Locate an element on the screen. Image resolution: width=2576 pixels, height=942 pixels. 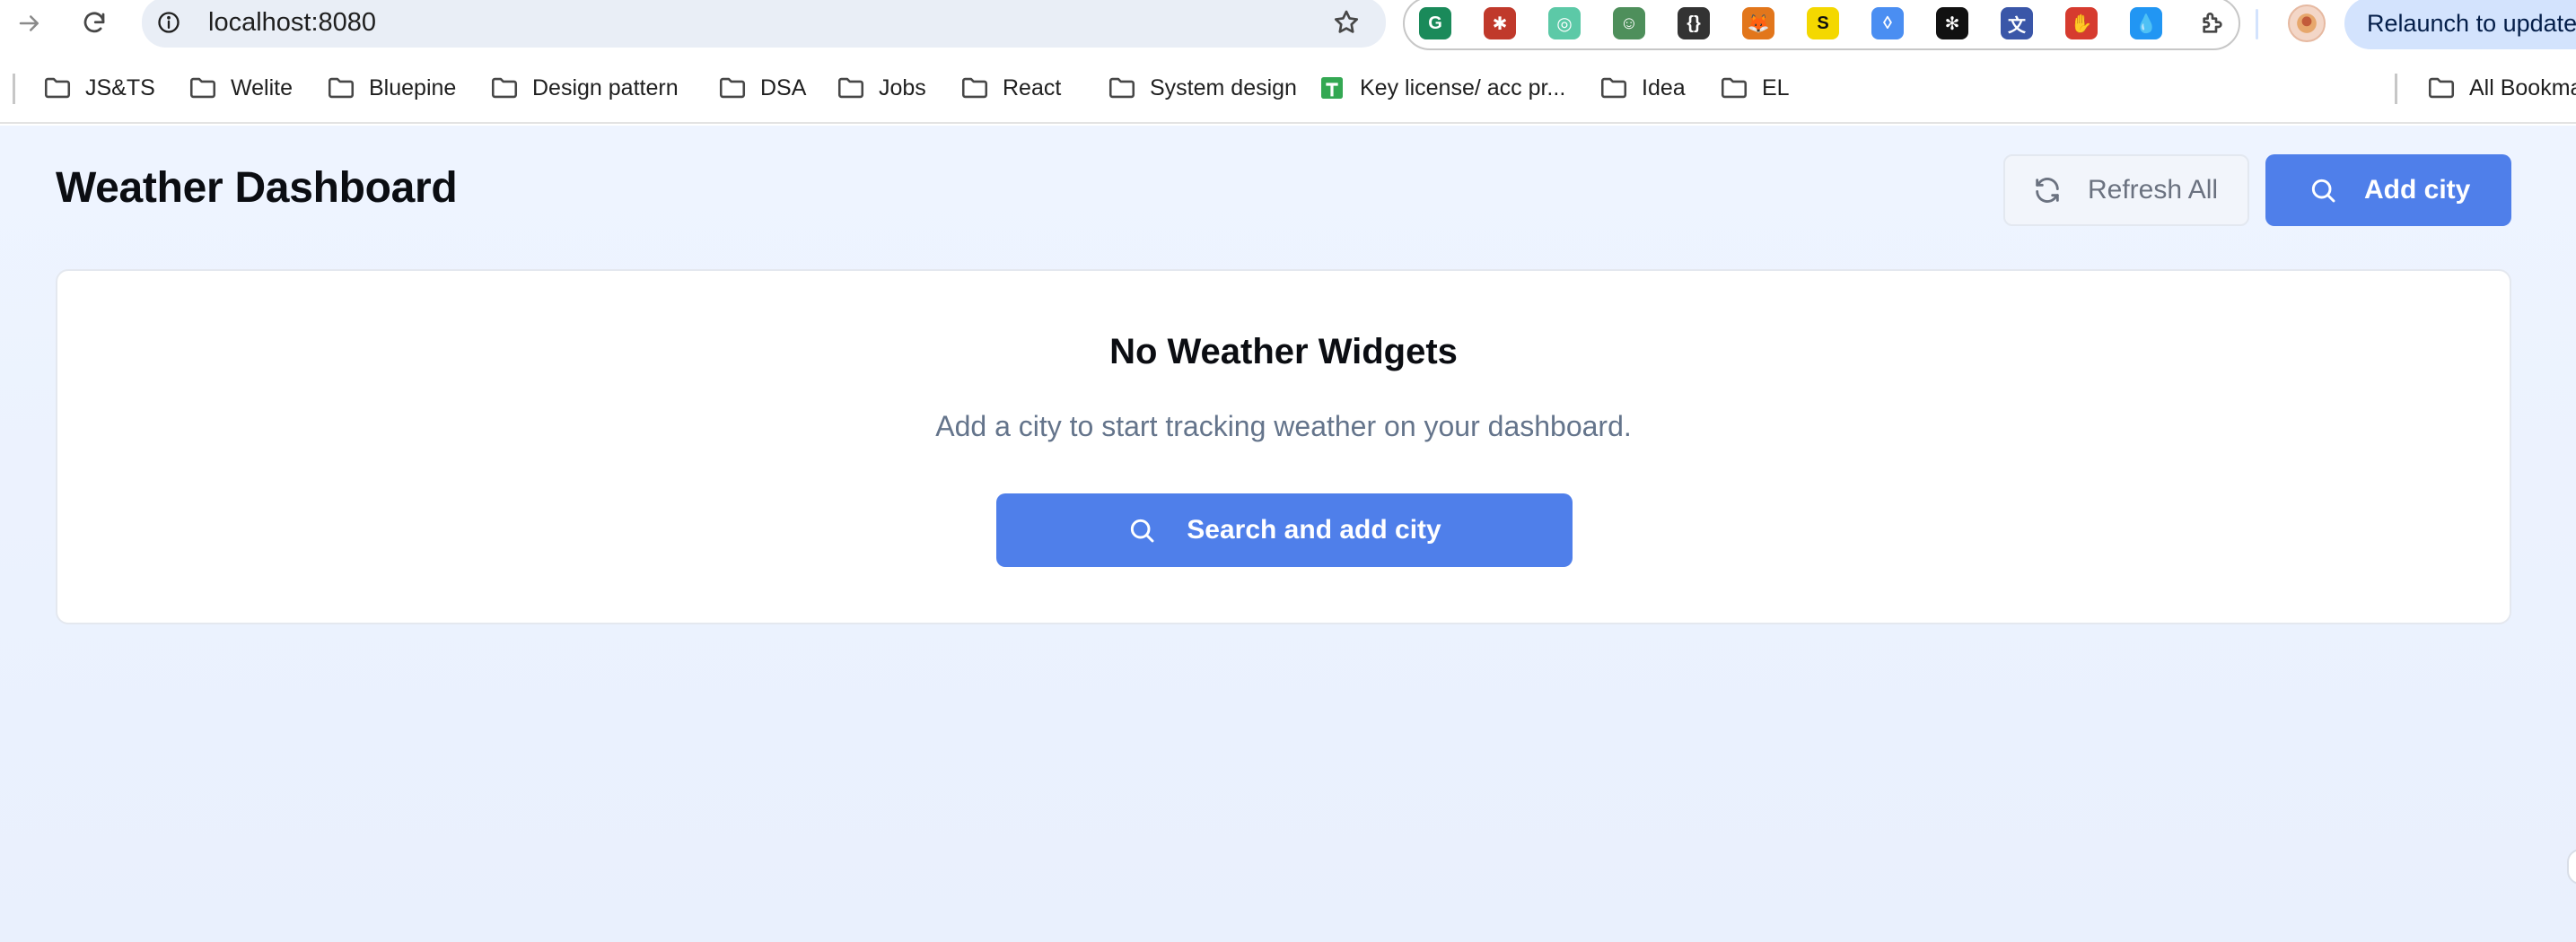
bookmark-item: JS&TS is located at coordinates (98, 88).